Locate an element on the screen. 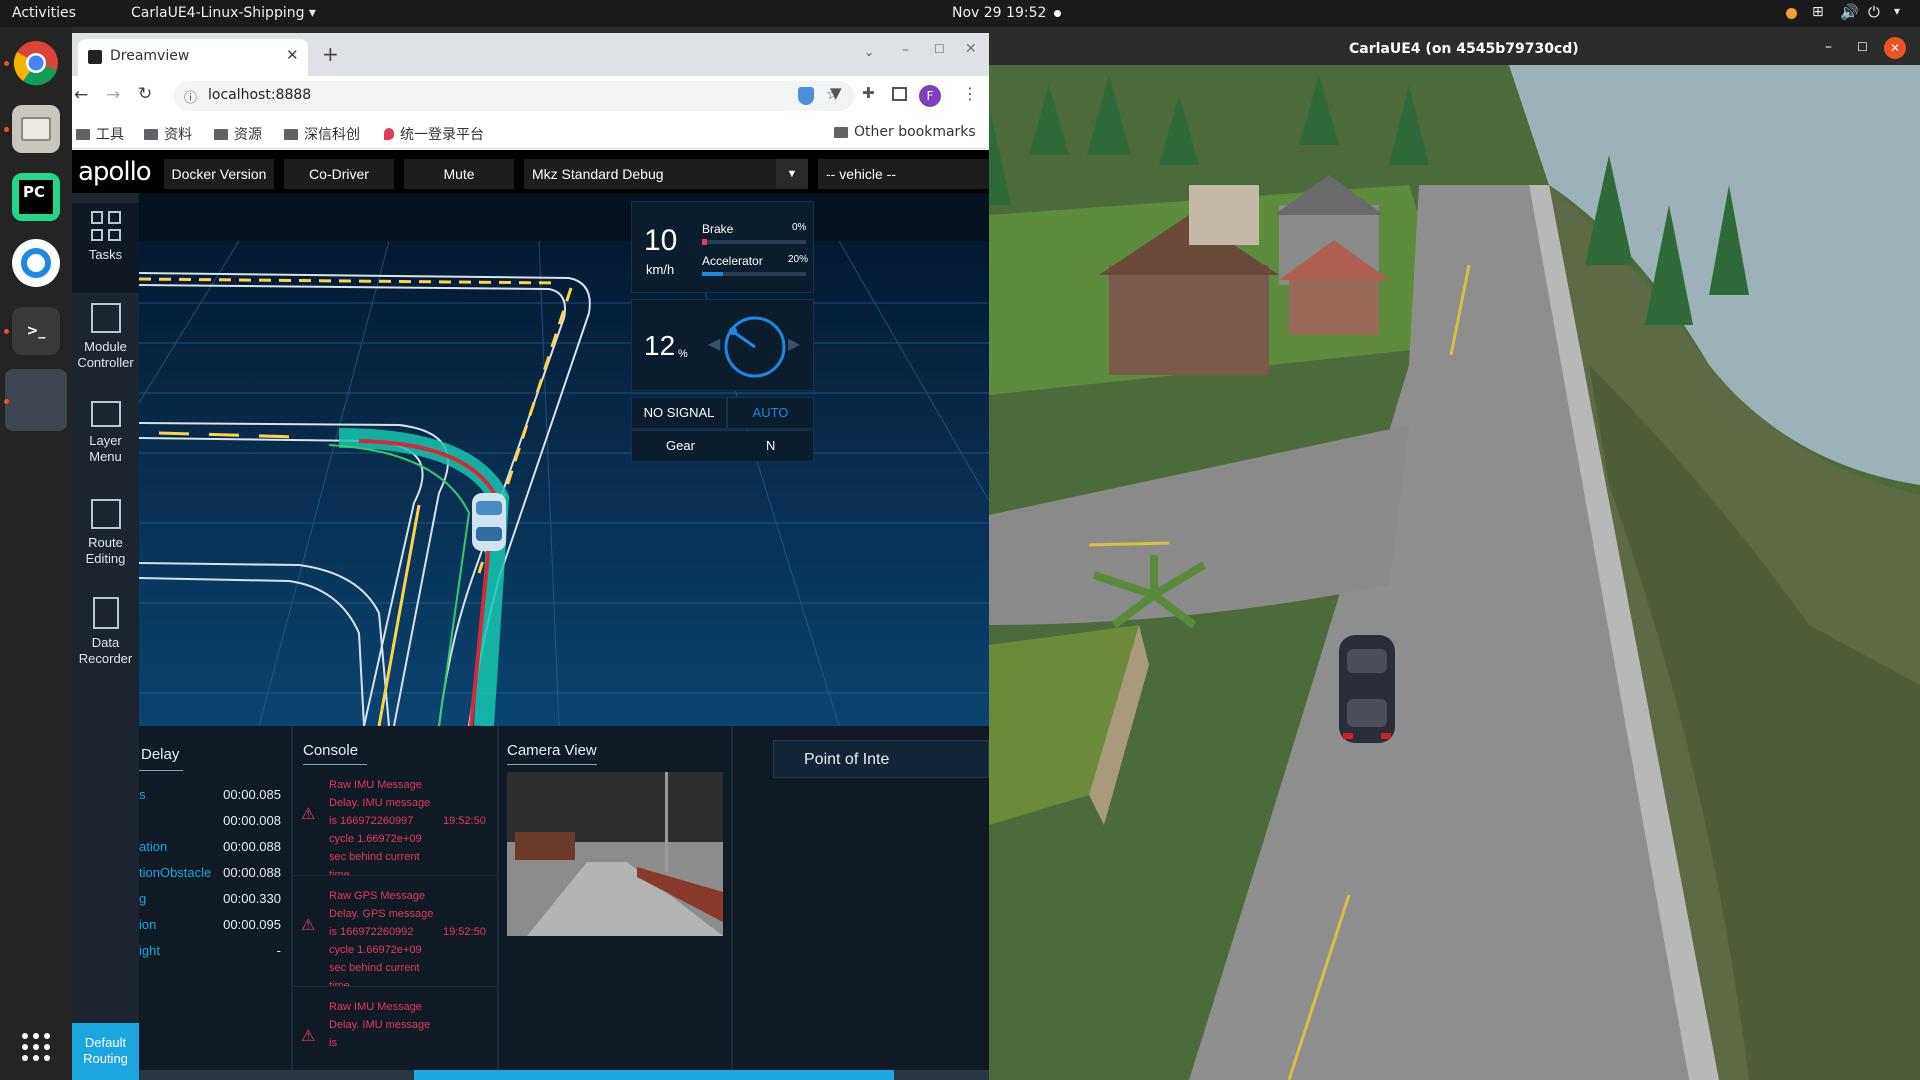 The width and height of the screenshot is (1920, 1080). delay-module-name: ation is located at coordinates (153, 846).